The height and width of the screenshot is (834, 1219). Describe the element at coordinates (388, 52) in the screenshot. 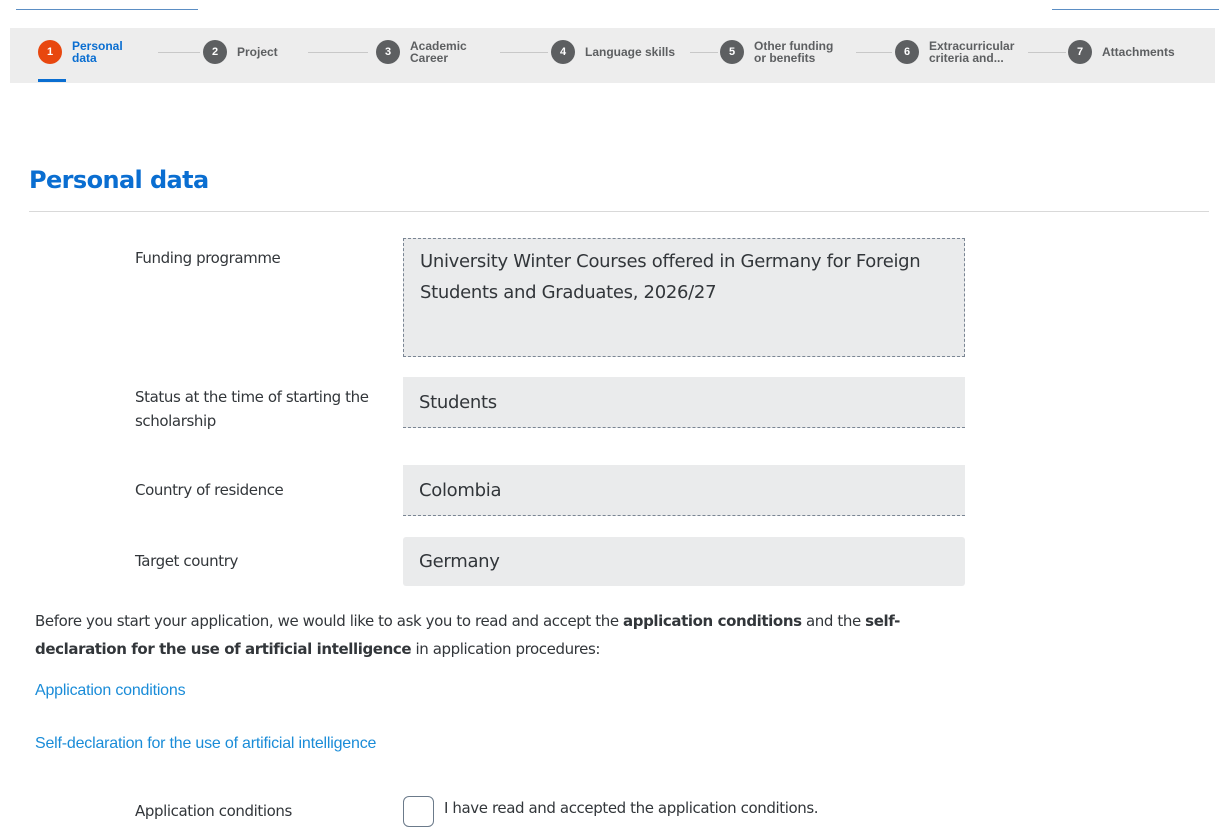

I see `step-number: 3` at that location.